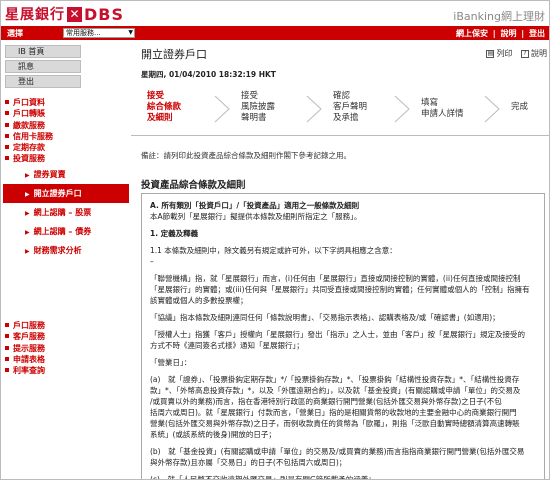  What do you see at coordinates (33, 136) in the screenshot?
I see `sidebar-item-label: 信用卡服務` at bounding box center [33, 136].